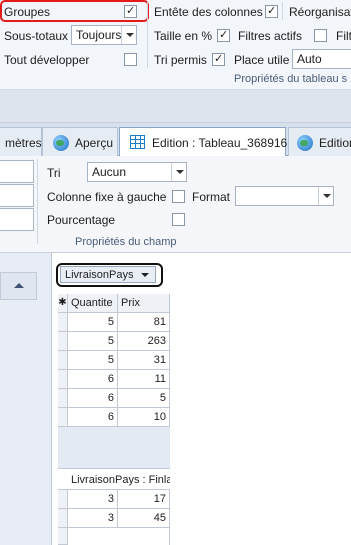 This screenshot has width=351, height=545. Describe the element at coordinates (130, 59) in the screenshot. I see `tout-developper-checkbox` at that location.